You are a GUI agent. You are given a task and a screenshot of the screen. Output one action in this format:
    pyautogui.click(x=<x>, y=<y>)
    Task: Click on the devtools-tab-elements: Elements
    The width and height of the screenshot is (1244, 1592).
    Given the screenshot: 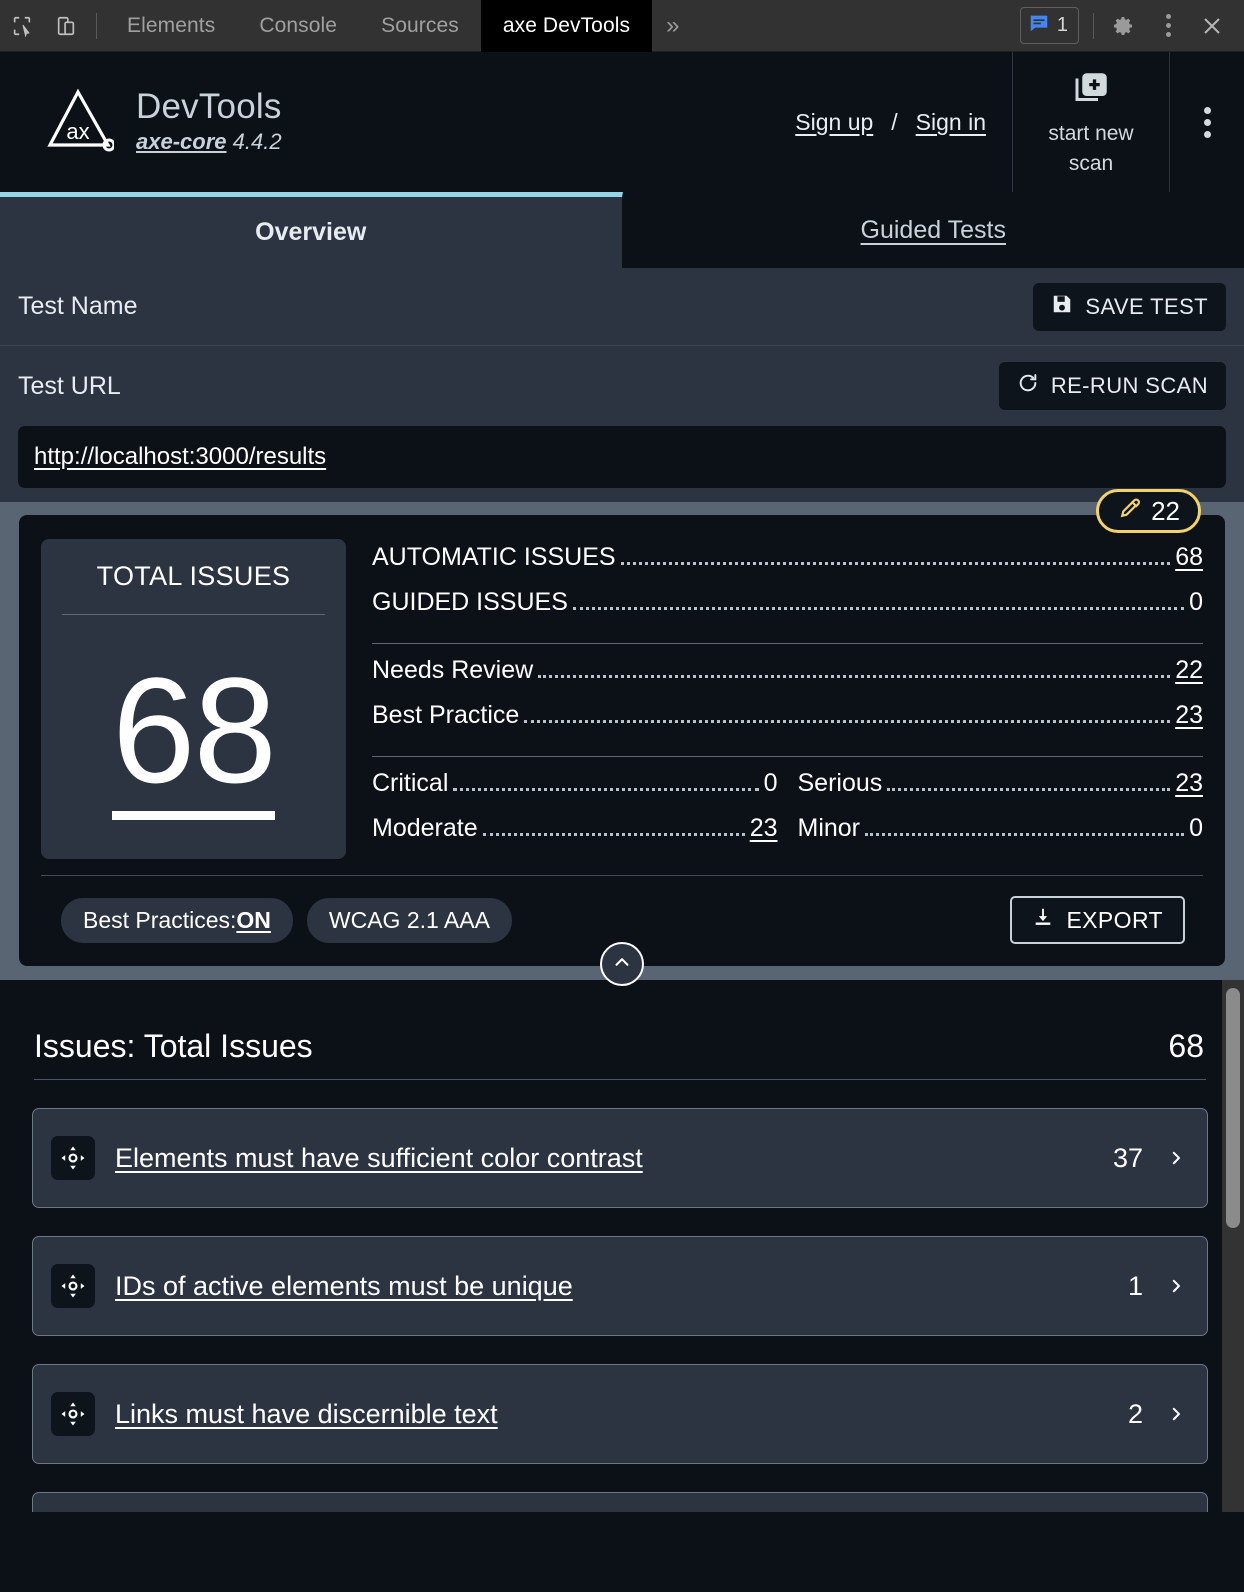 What is the action you would take?
    pyautogui.click(x=171, y=26)
    